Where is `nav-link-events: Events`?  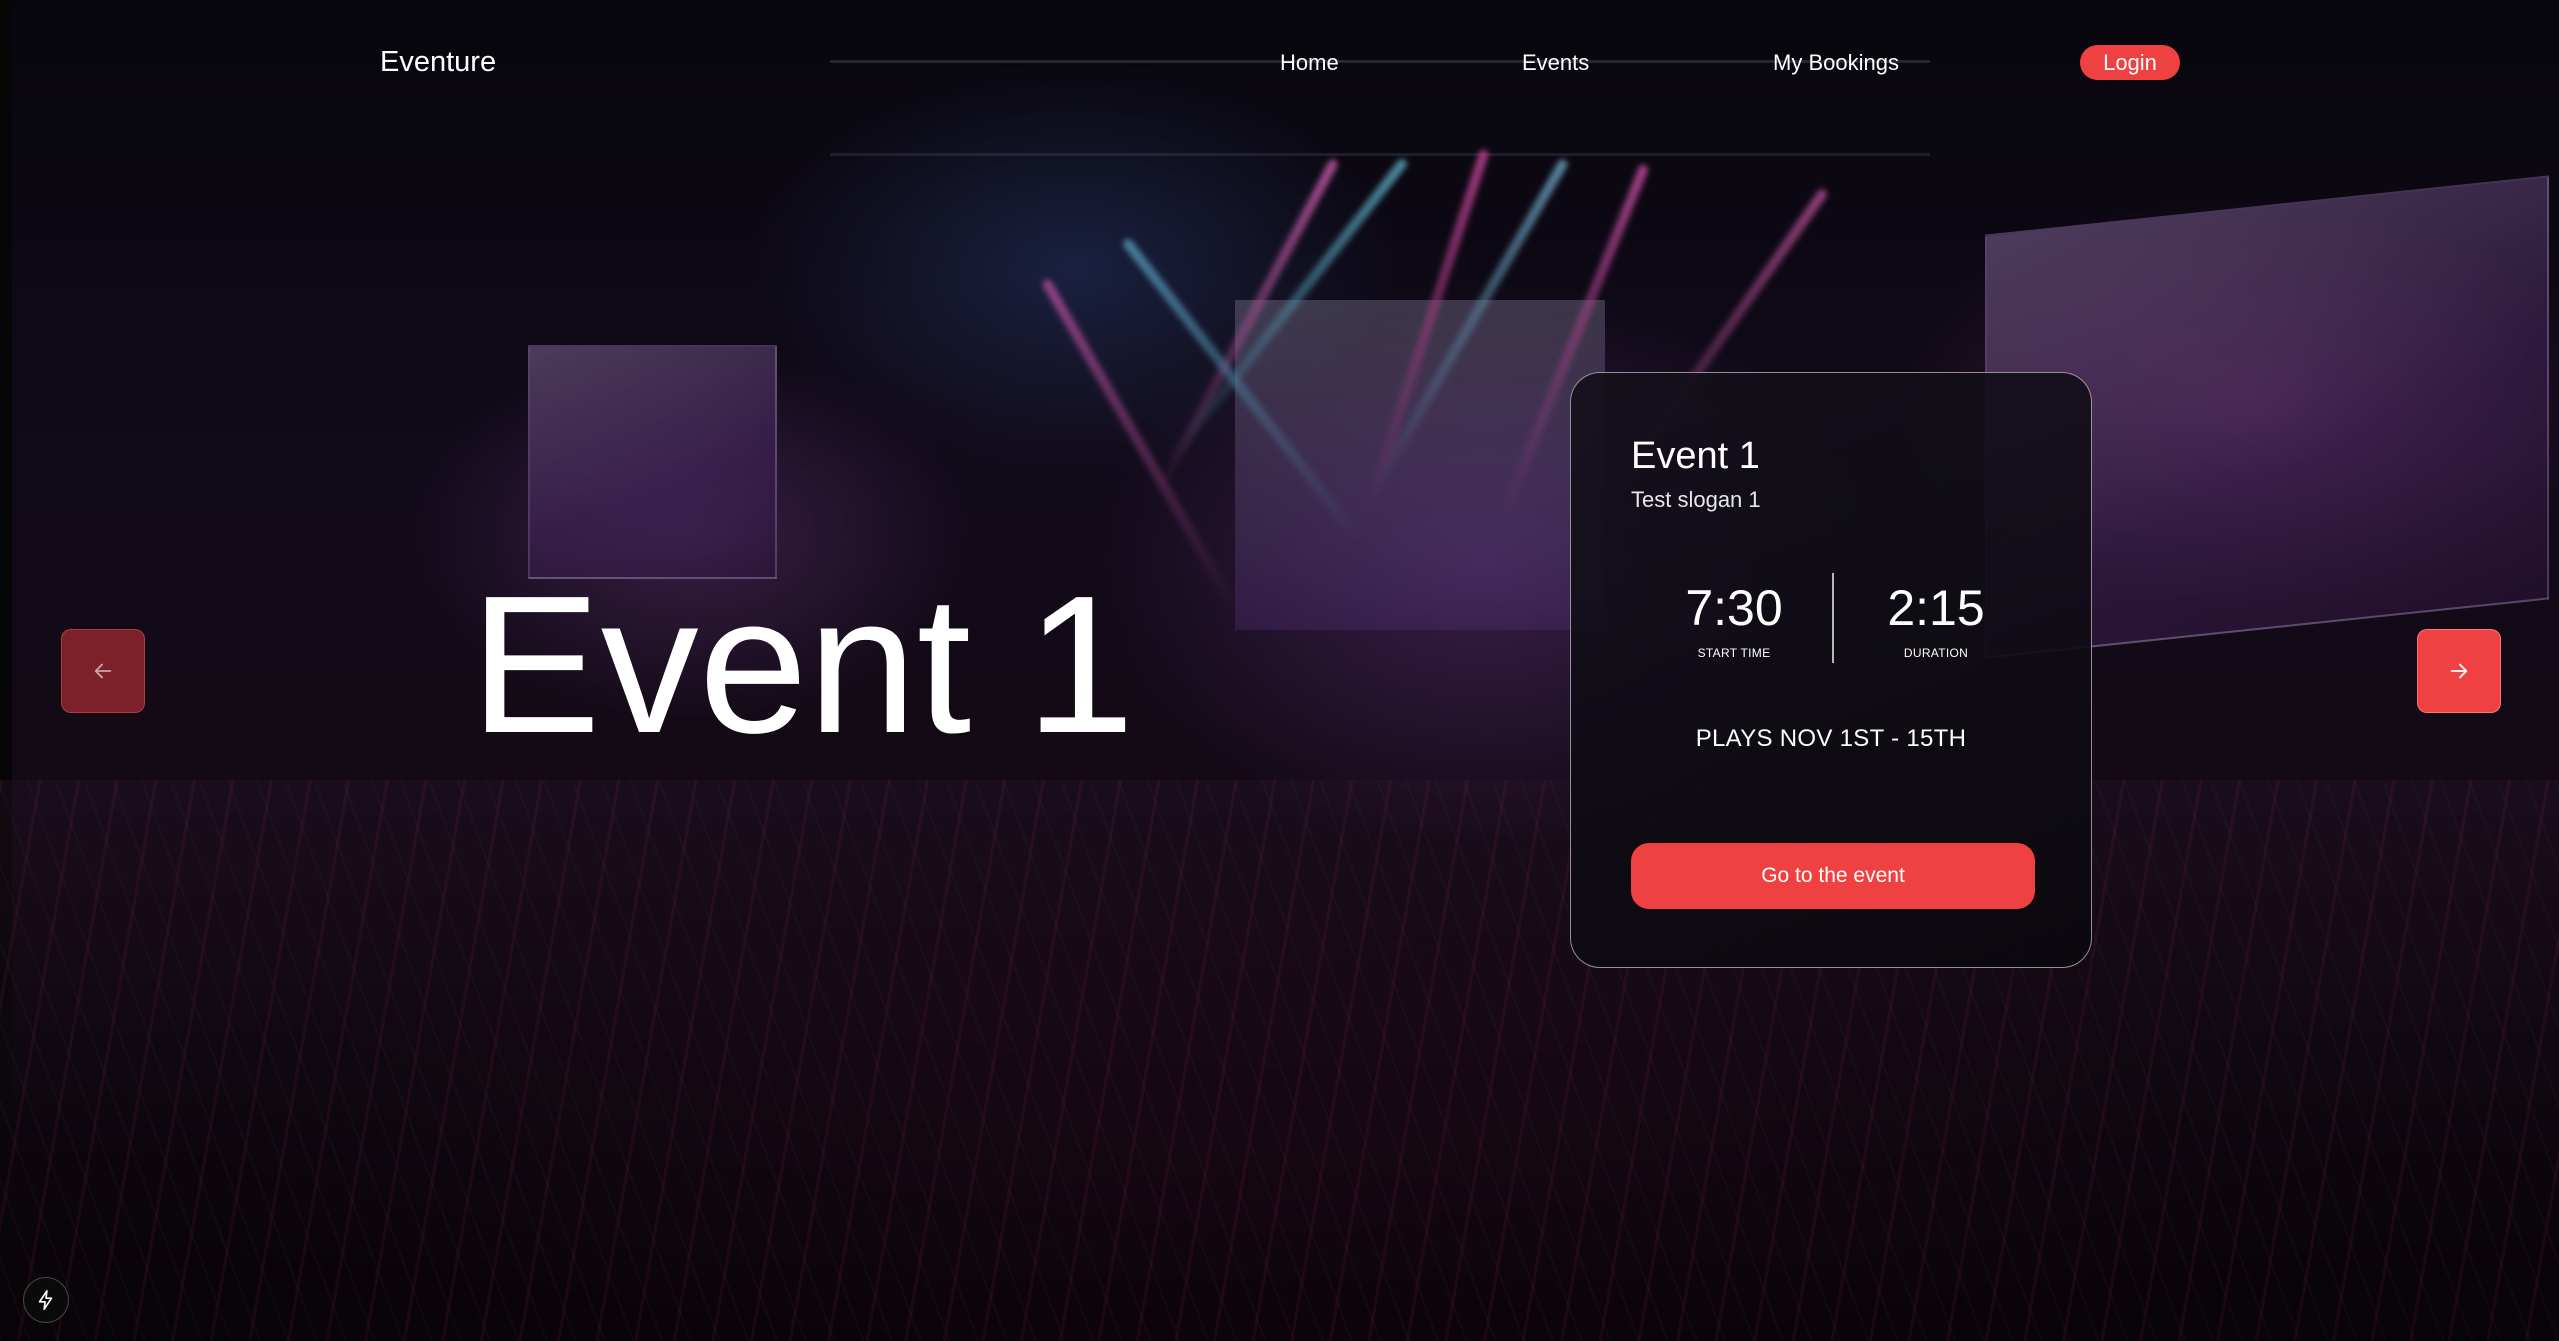
nav-link-events: Events is located at coordinates (1555, 63).